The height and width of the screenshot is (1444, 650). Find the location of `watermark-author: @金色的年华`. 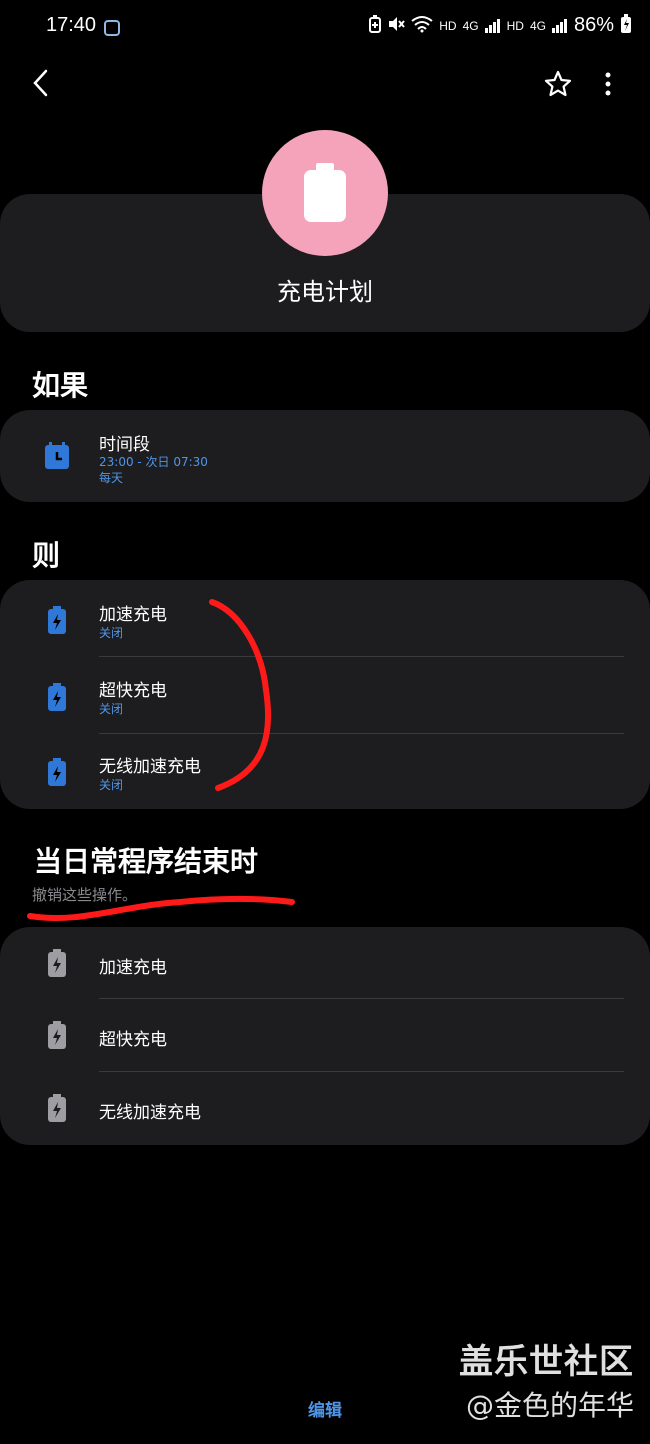

watermark-author: @金色的年华 is located at coordinates (549, 1405).